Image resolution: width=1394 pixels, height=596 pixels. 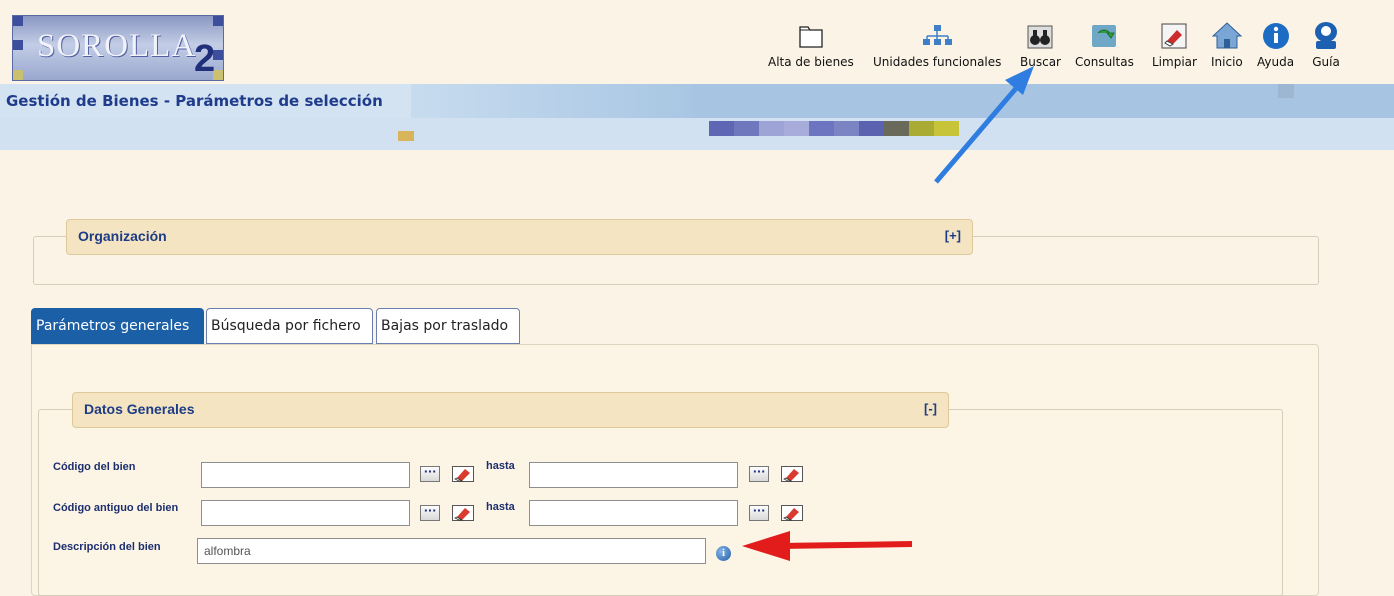 I want to click on toolbar-label: Alta de bienes, so click(x=811, y=62).